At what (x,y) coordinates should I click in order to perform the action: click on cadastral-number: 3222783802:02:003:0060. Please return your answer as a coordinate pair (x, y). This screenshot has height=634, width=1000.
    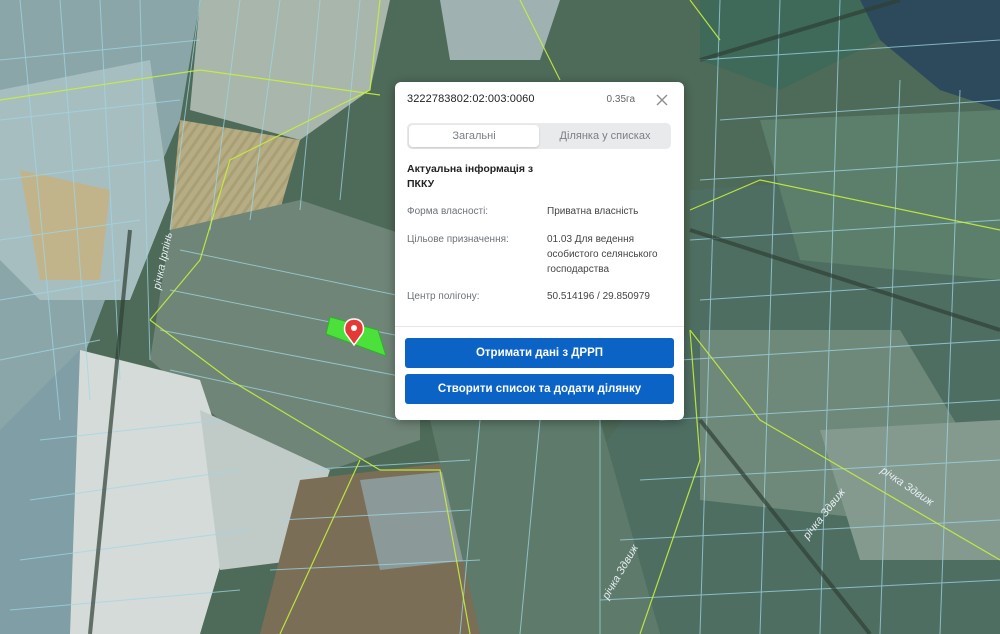
    Looking at the image, I should click on (471, 99).